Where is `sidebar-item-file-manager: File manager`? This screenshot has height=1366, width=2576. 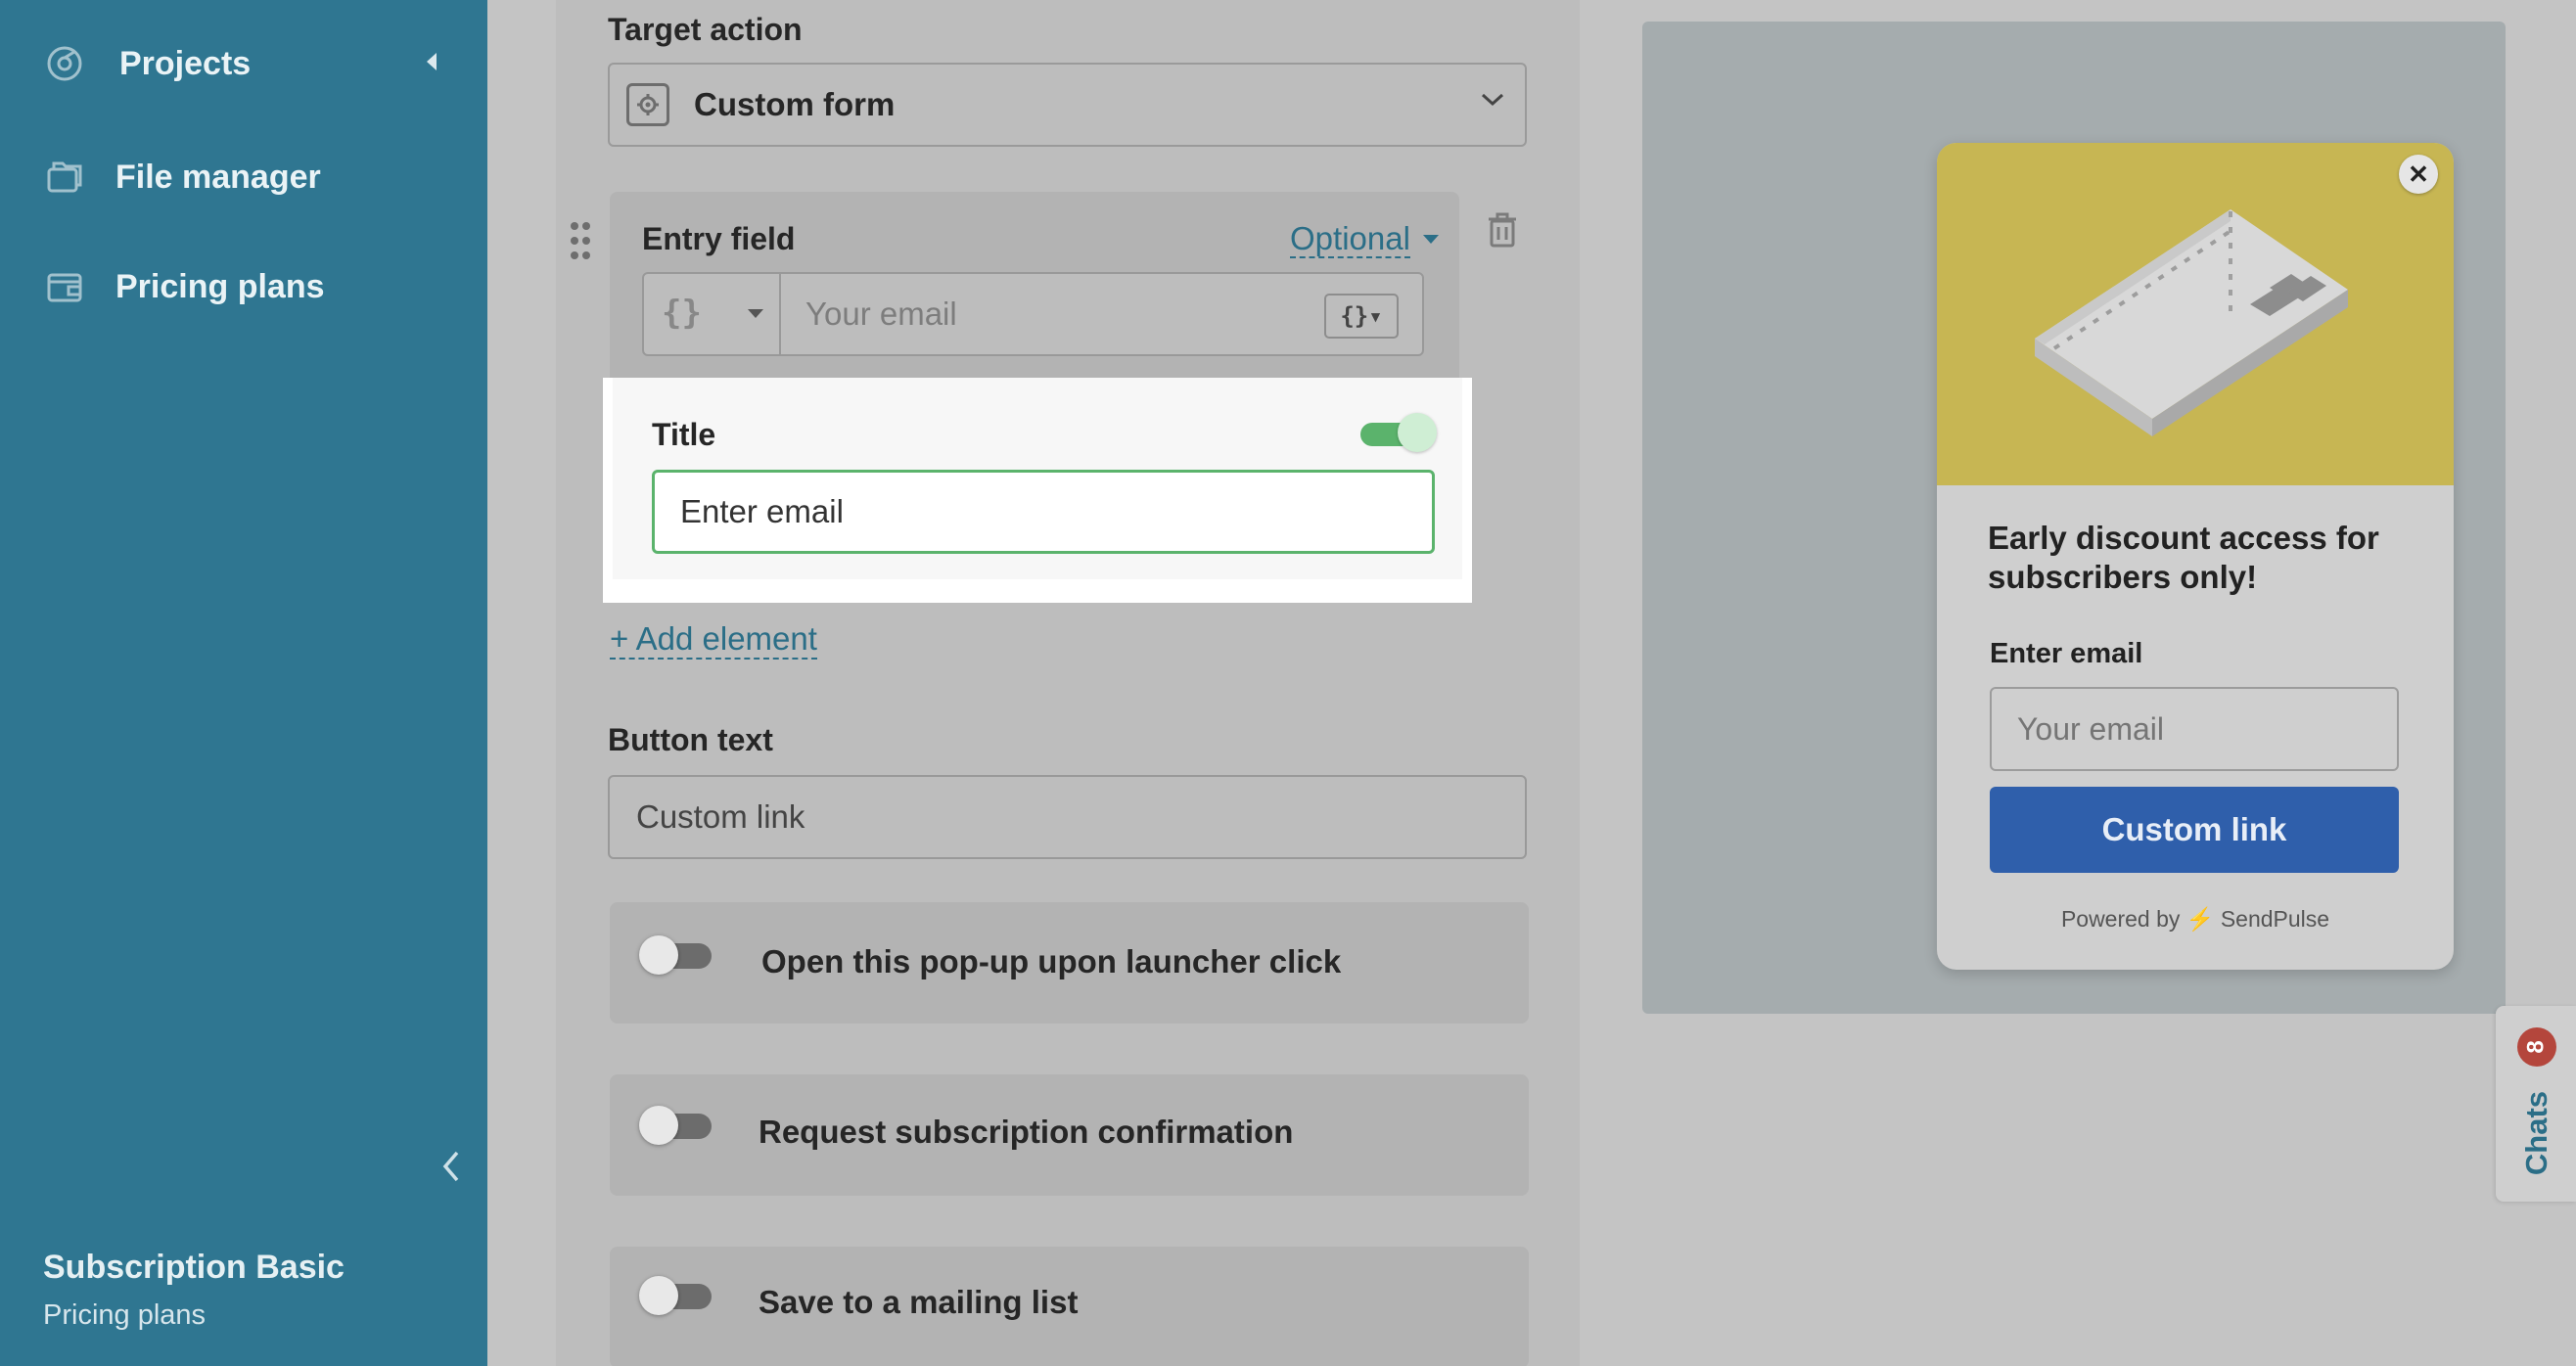 sidebar-item-file-manager: File manager is located at coordinates (182, 177).